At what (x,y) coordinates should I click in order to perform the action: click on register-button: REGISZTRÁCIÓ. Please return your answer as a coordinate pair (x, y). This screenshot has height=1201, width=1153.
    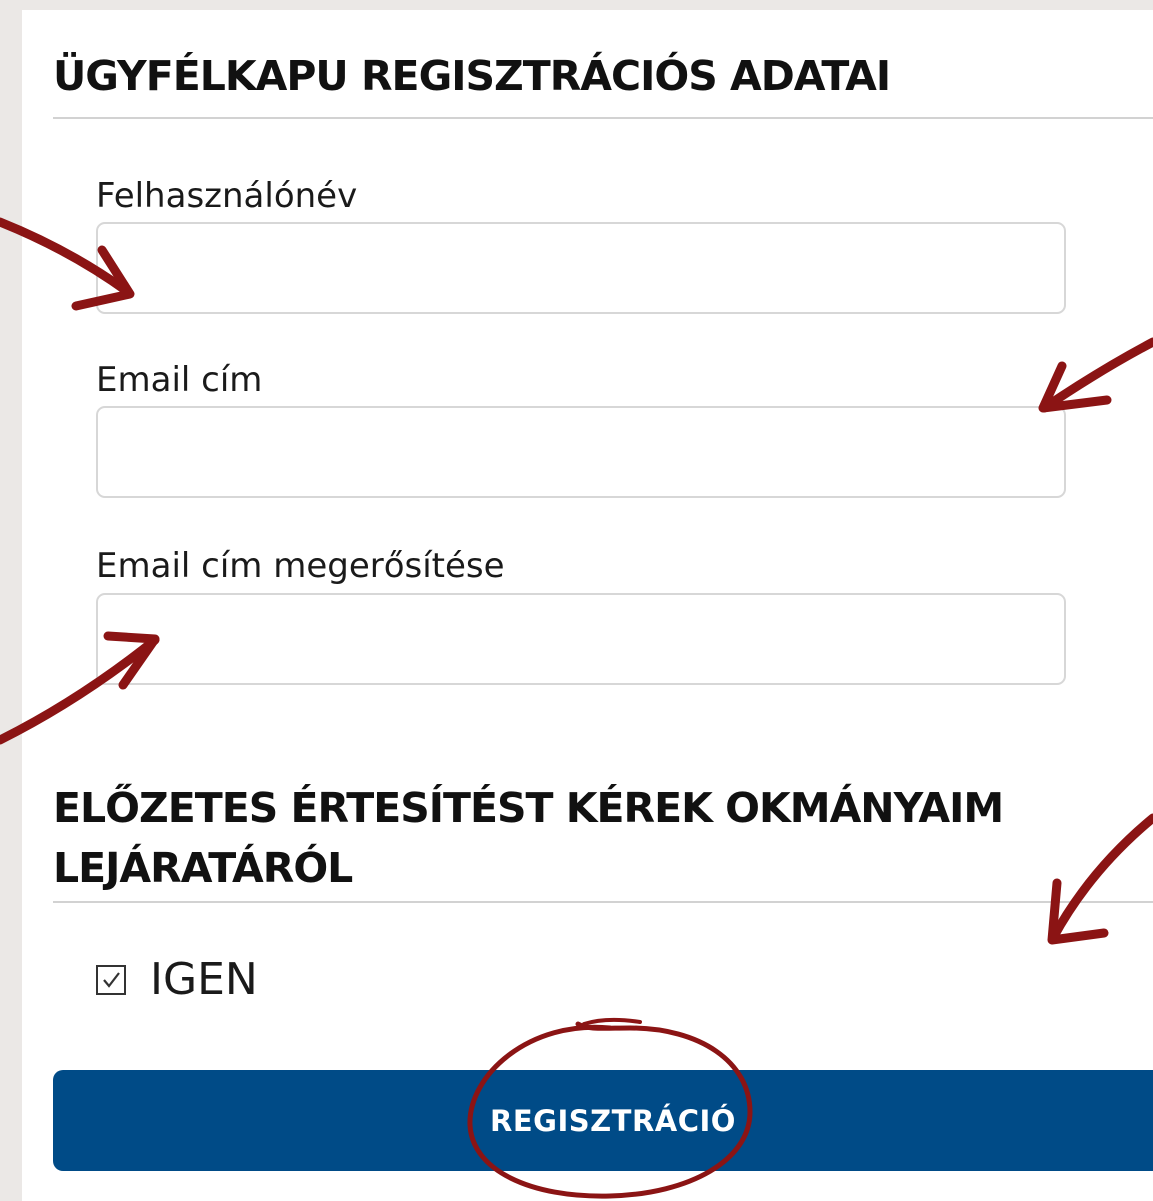
    Looking at the image, I should click on (603, 1120).